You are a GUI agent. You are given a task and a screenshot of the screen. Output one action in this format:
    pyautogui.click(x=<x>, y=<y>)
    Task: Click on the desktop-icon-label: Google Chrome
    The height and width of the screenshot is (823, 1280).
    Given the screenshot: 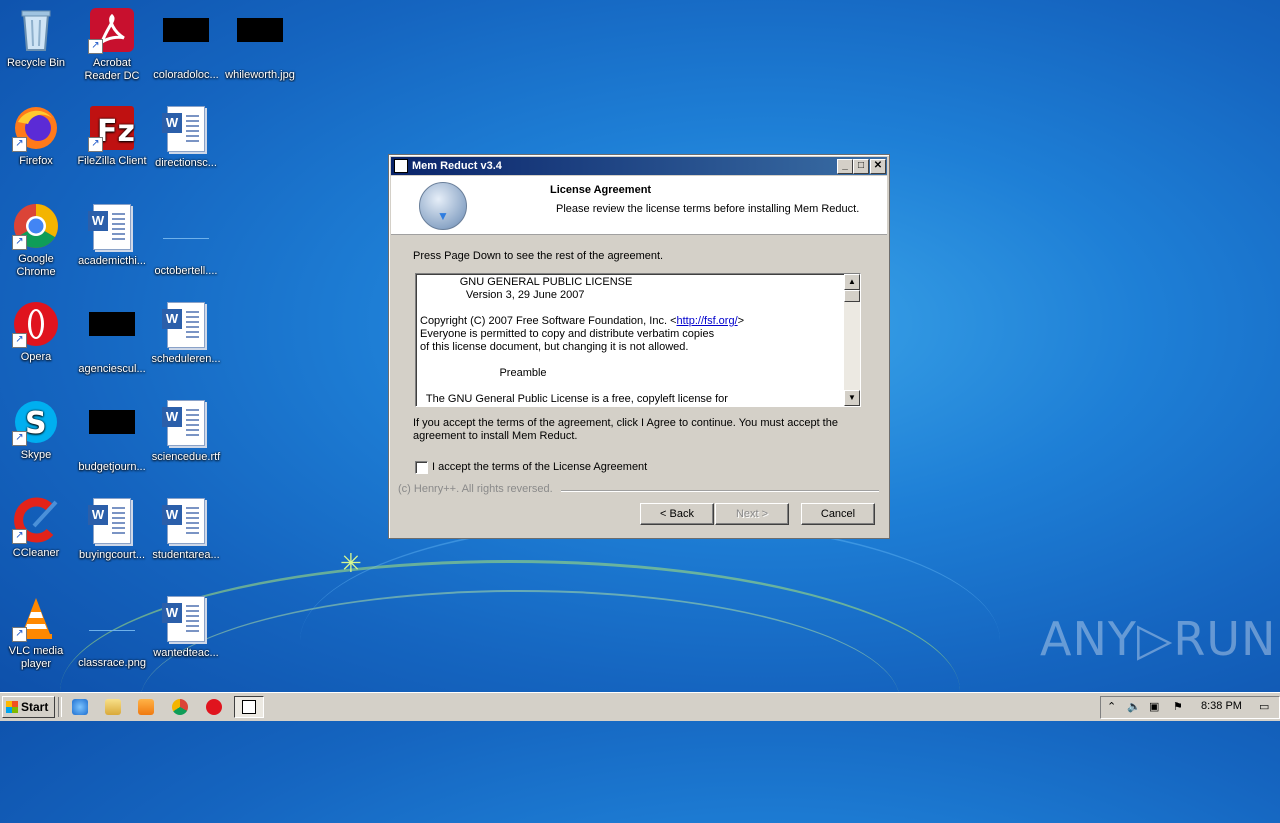 What is the action you would take?
    pyautogui.click(x=36, y=265)
    